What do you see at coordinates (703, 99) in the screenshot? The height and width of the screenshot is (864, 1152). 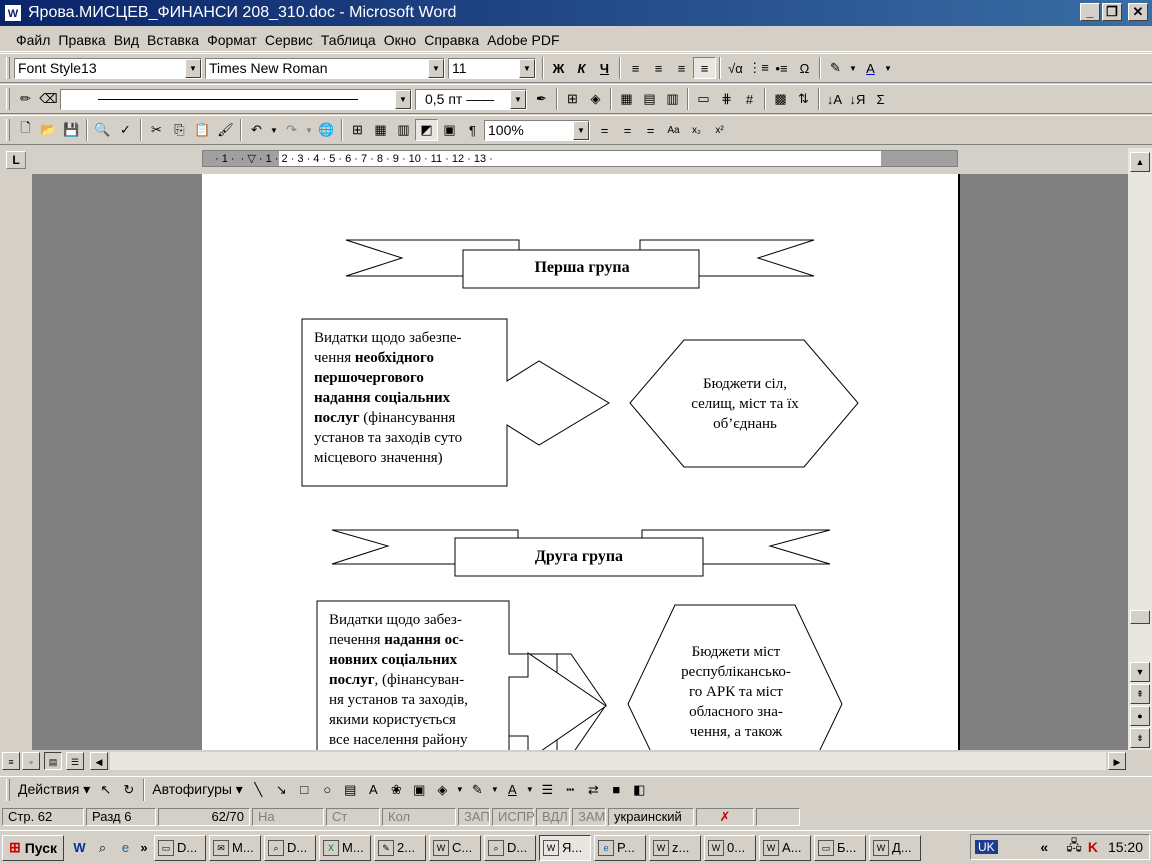 I see `align-cell-icon: ▭` at bounding box center [703, 99].